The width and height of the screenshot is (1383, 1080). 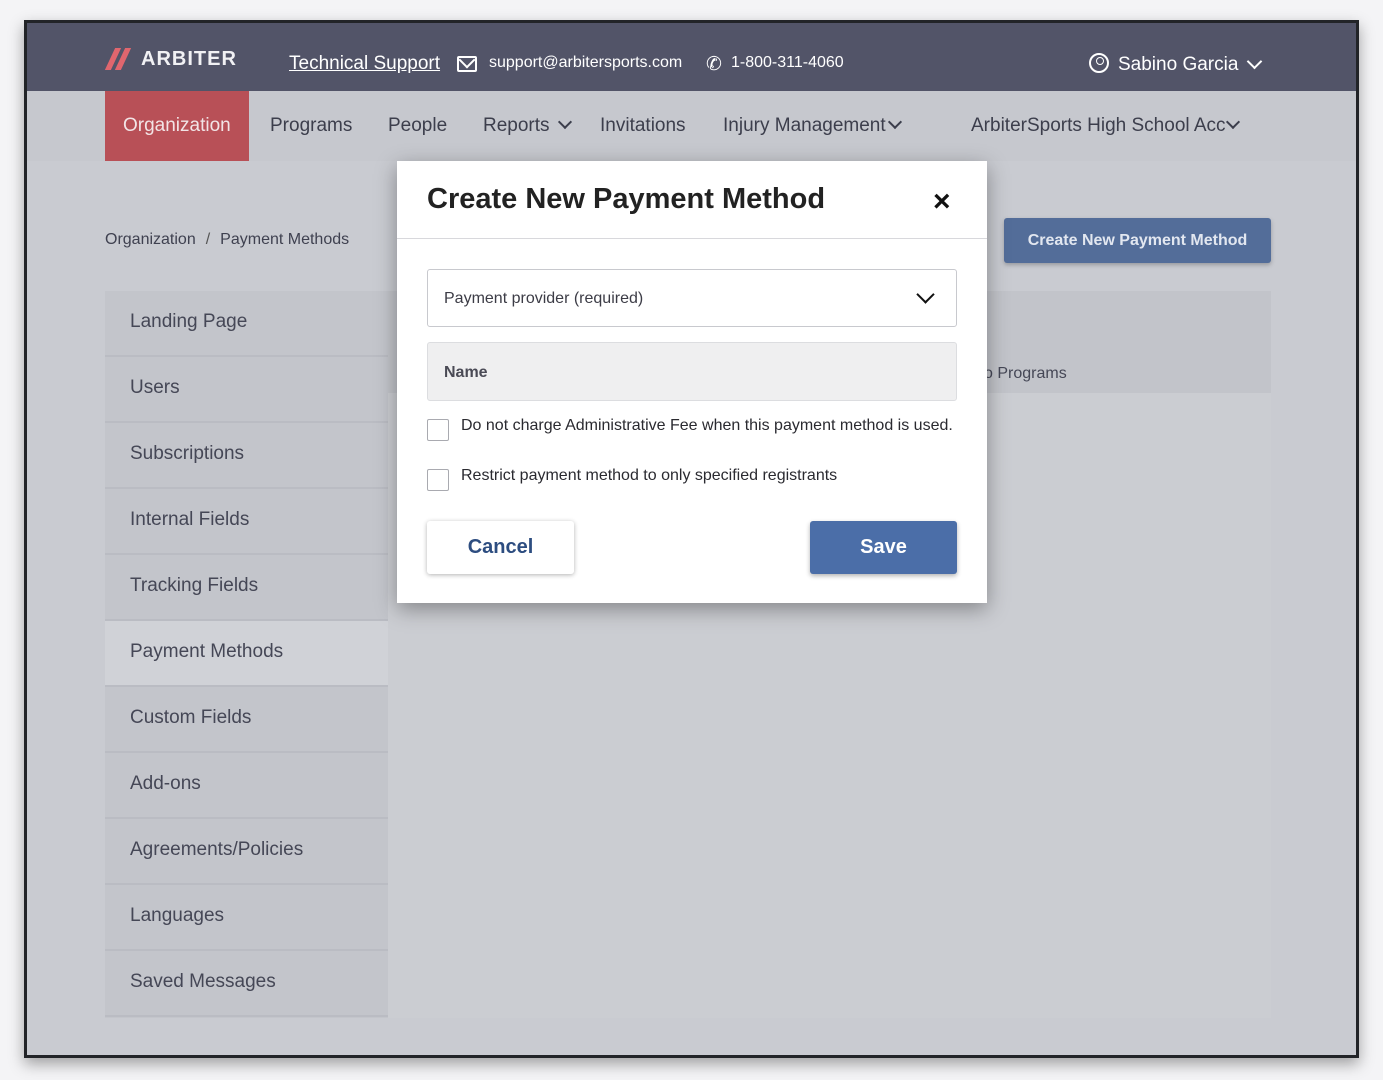 I want to click on user-menu: Sabino Garcia, so click(x=1178, y=65).